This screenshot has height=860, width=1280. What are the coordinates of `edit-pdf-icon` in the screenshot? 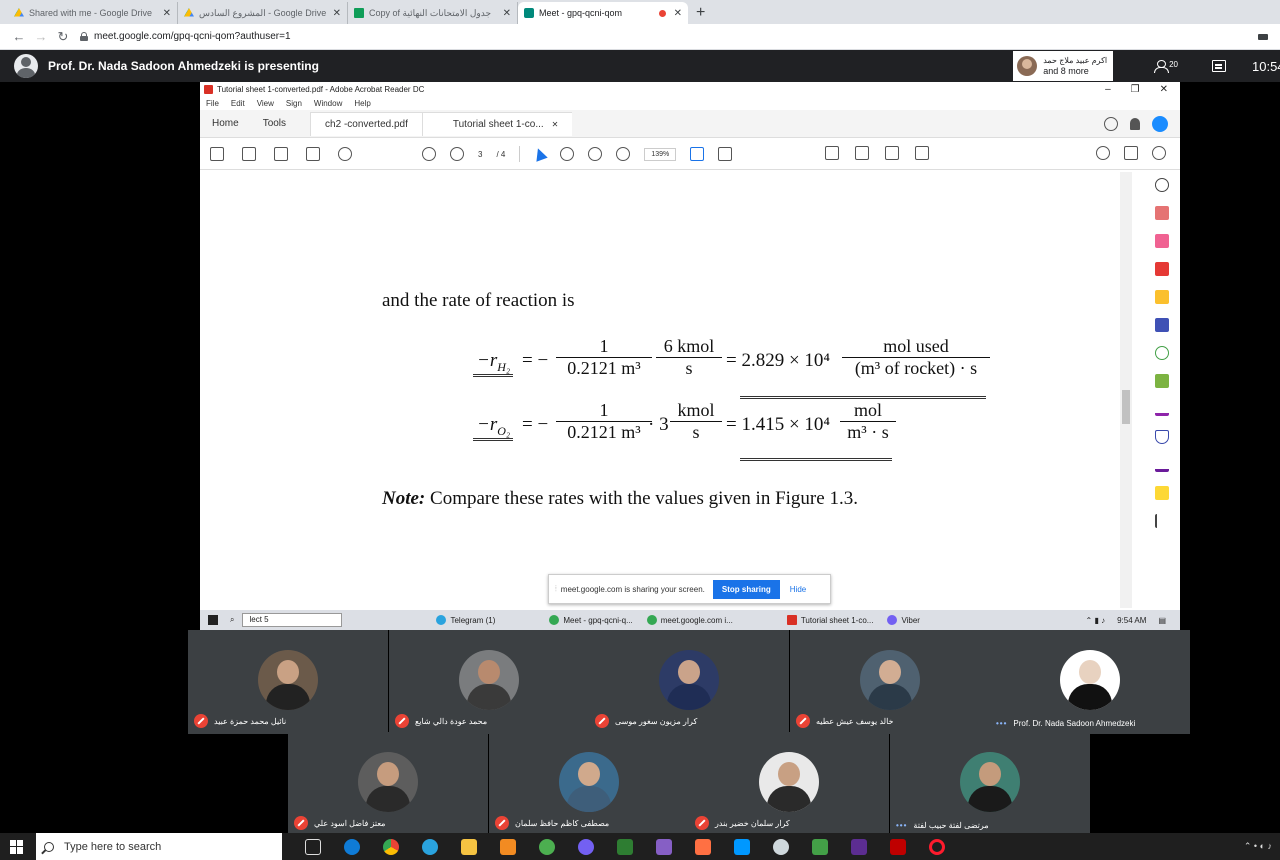 It's located at (1162, 325).